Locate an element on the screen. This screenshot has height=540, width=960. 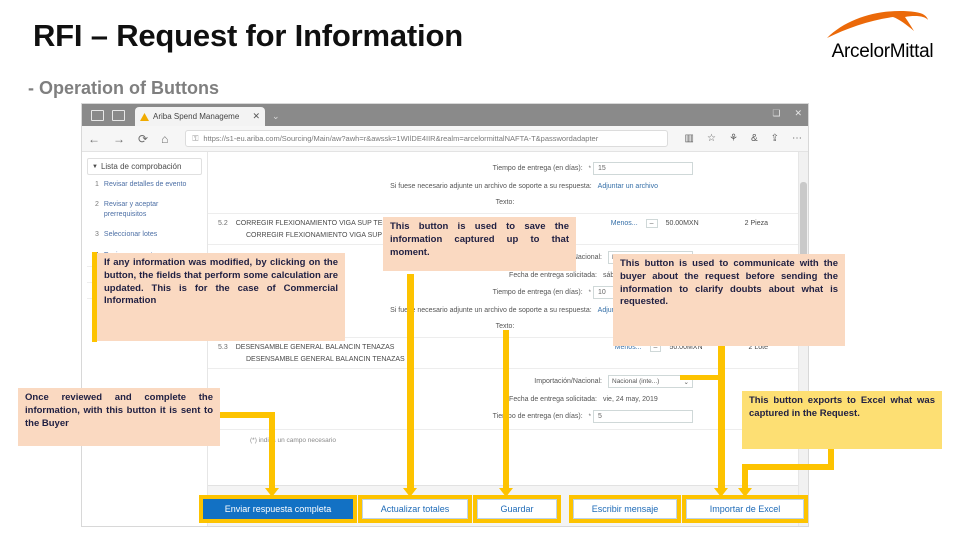
button-highlight-enviar: Enviar respuesta completa is located at coordinates (278, 509).